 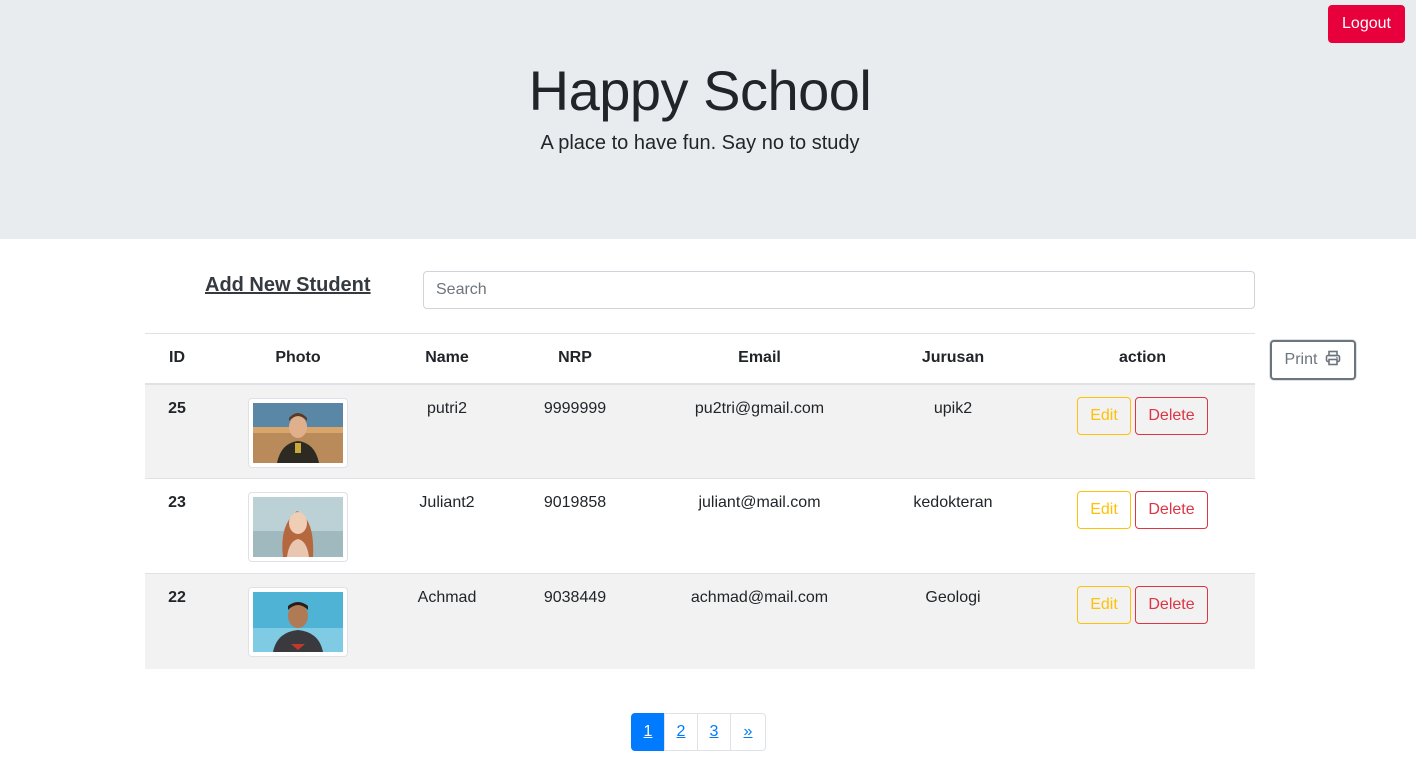 I want to click on add-new-student-link: Add New Student, so click(x=288, y=285).